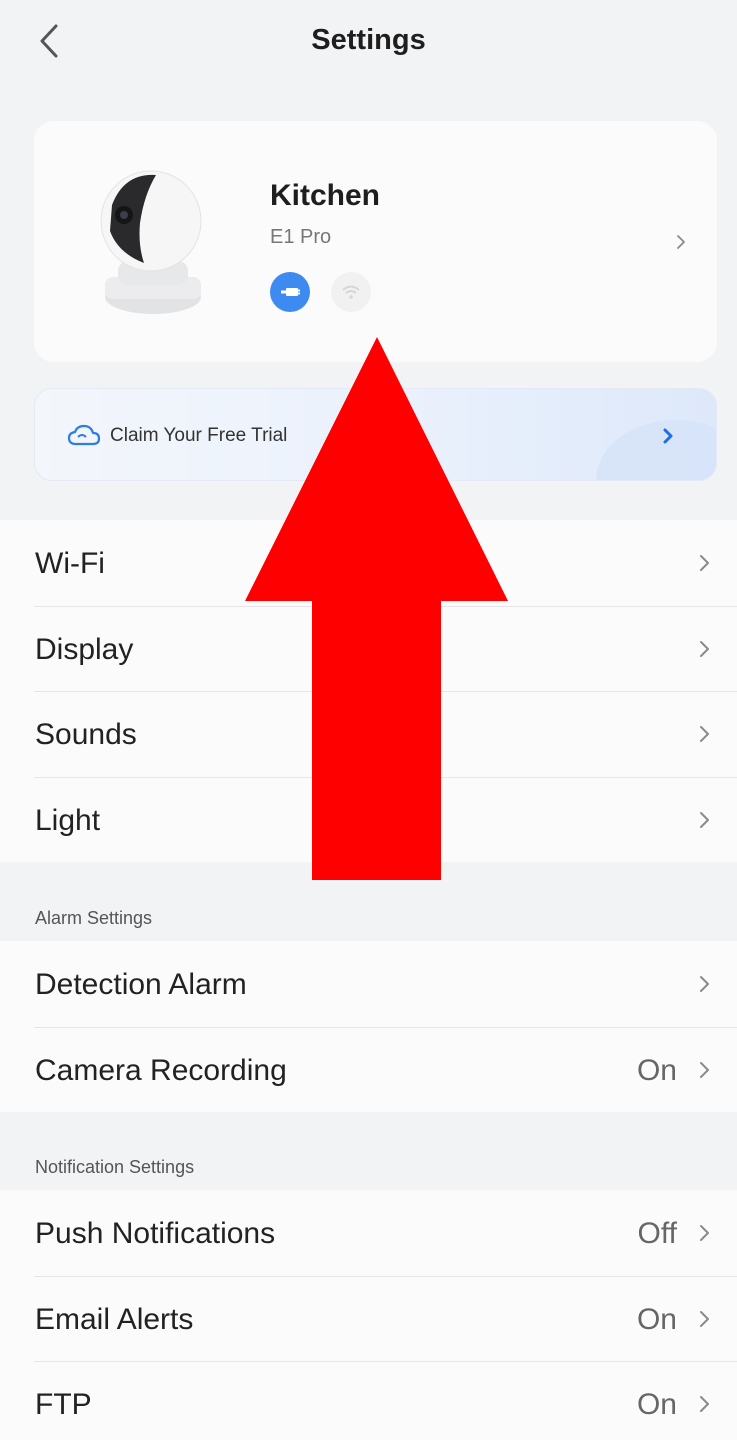 The height and width of the screenshot is (1440, 737). What do you see at coordinates (368, 819) in the screenshot?
I see `settings-row-light: Light` at bounding box center [368, 819].